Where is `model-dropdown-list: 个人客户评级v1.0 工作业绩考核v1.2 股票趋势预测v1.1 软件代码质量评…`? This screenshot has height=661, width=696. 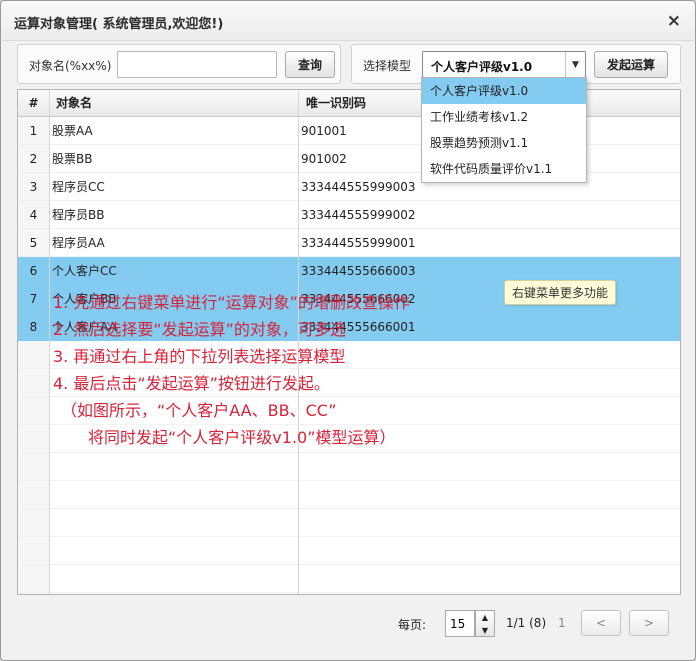 model-dropdown-list: 个人客户评级v1.0 工作业绩考核v1.2 股票趋势预测v1.1 软件代码质量评… is located at coordinates (504, 130).